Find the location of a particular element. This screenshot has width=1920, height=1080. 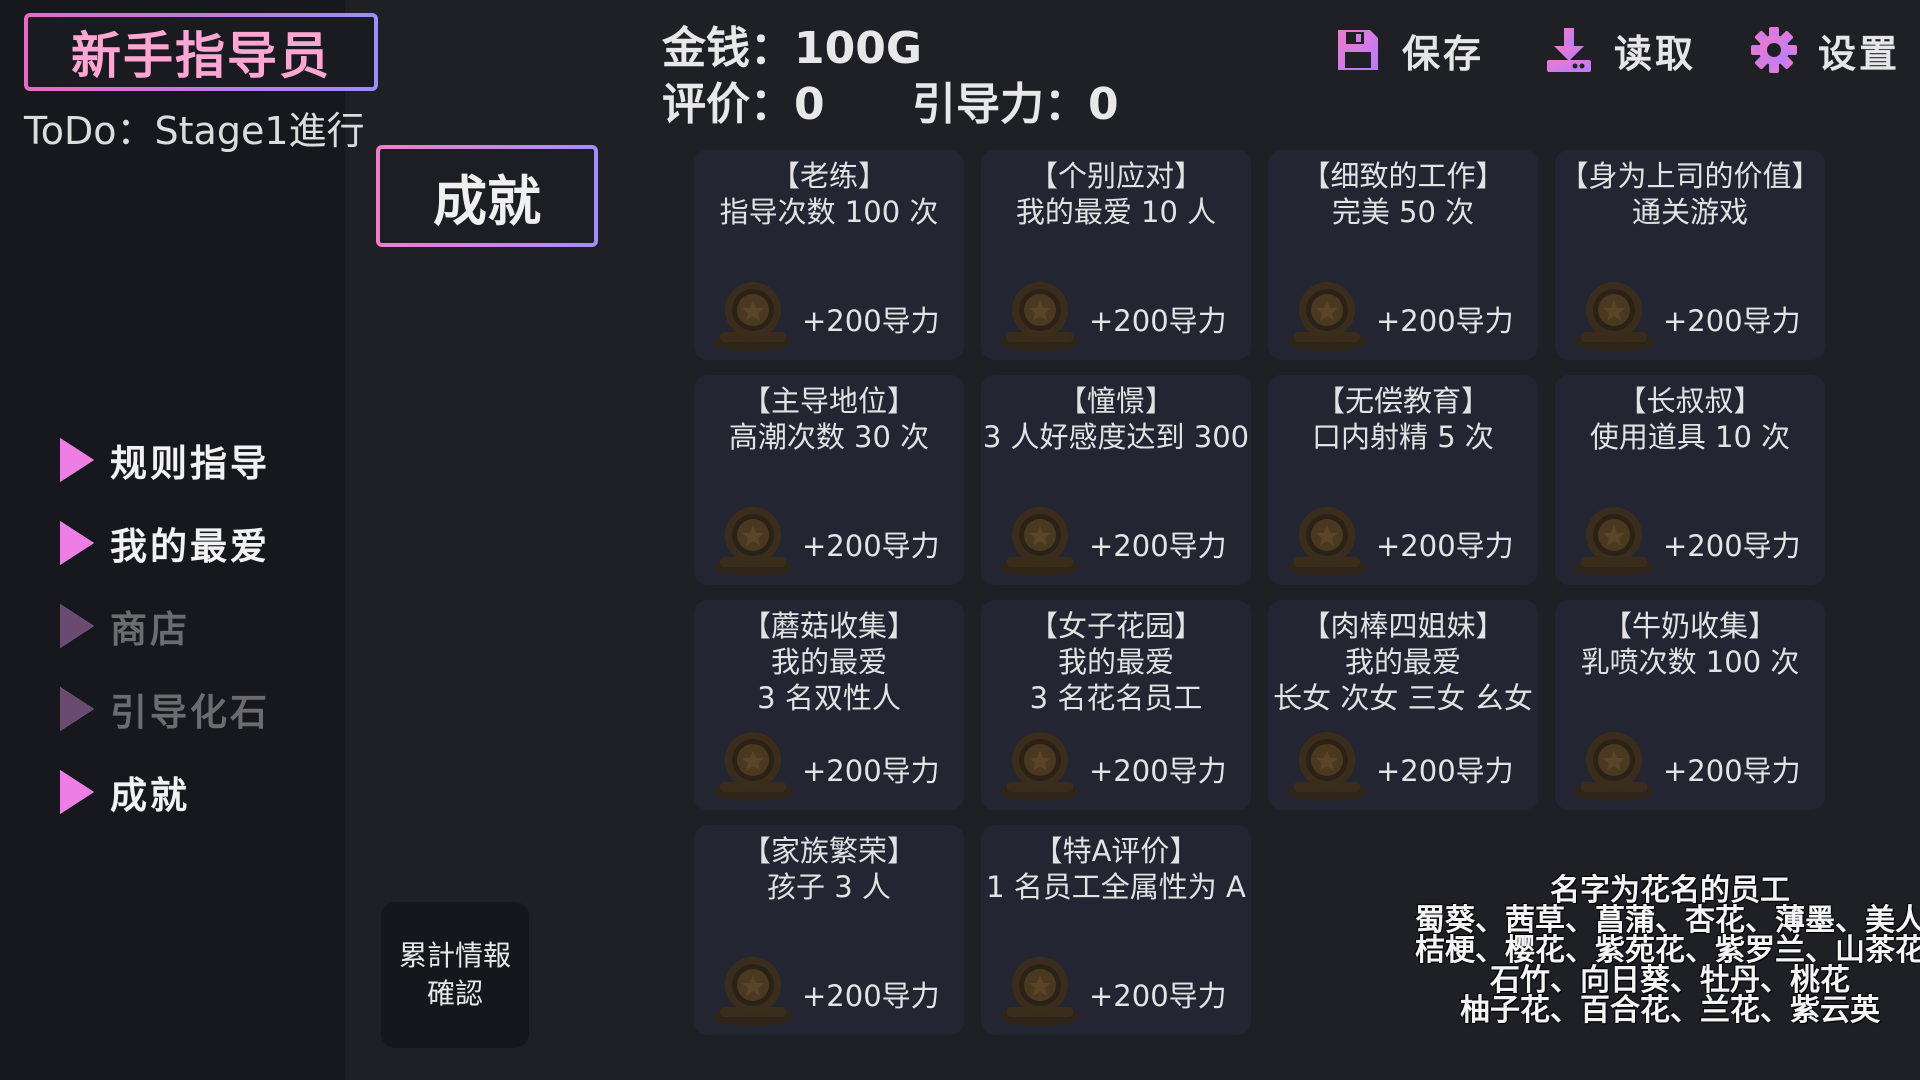

page-title: 成就 is located at coordinates (487, 196).